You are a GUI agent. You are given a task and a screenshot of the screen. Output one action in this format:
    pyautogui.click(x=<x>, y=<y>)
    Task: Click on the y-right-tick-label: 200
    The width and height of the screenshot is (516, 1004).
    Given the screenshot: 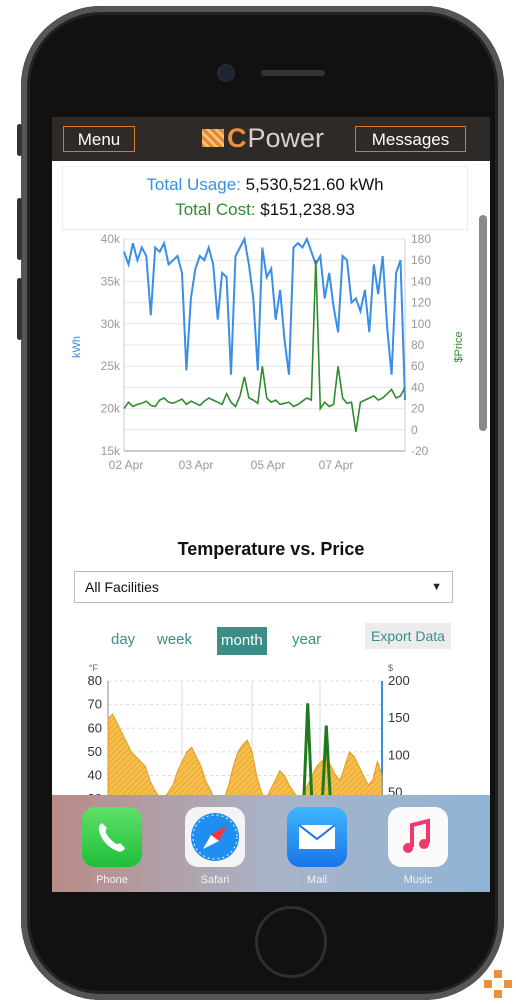 What is the action you would take?
    pyautogui.click(x=399, y=680)
    